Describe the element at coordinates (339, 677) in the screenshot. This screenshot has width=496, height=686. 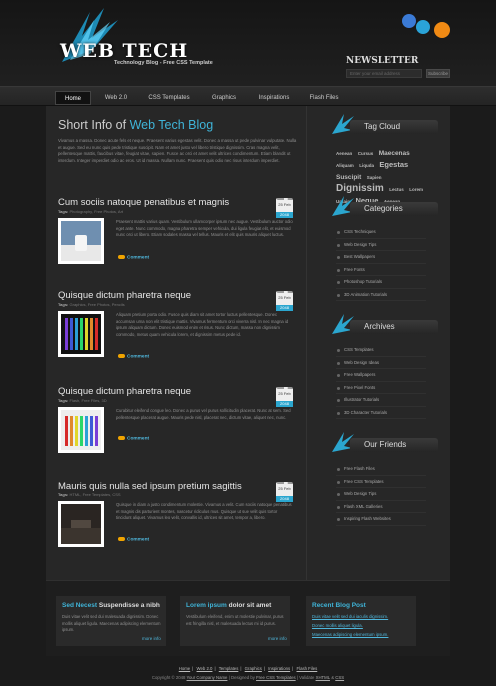
I see `css-link: CSS` at that location.